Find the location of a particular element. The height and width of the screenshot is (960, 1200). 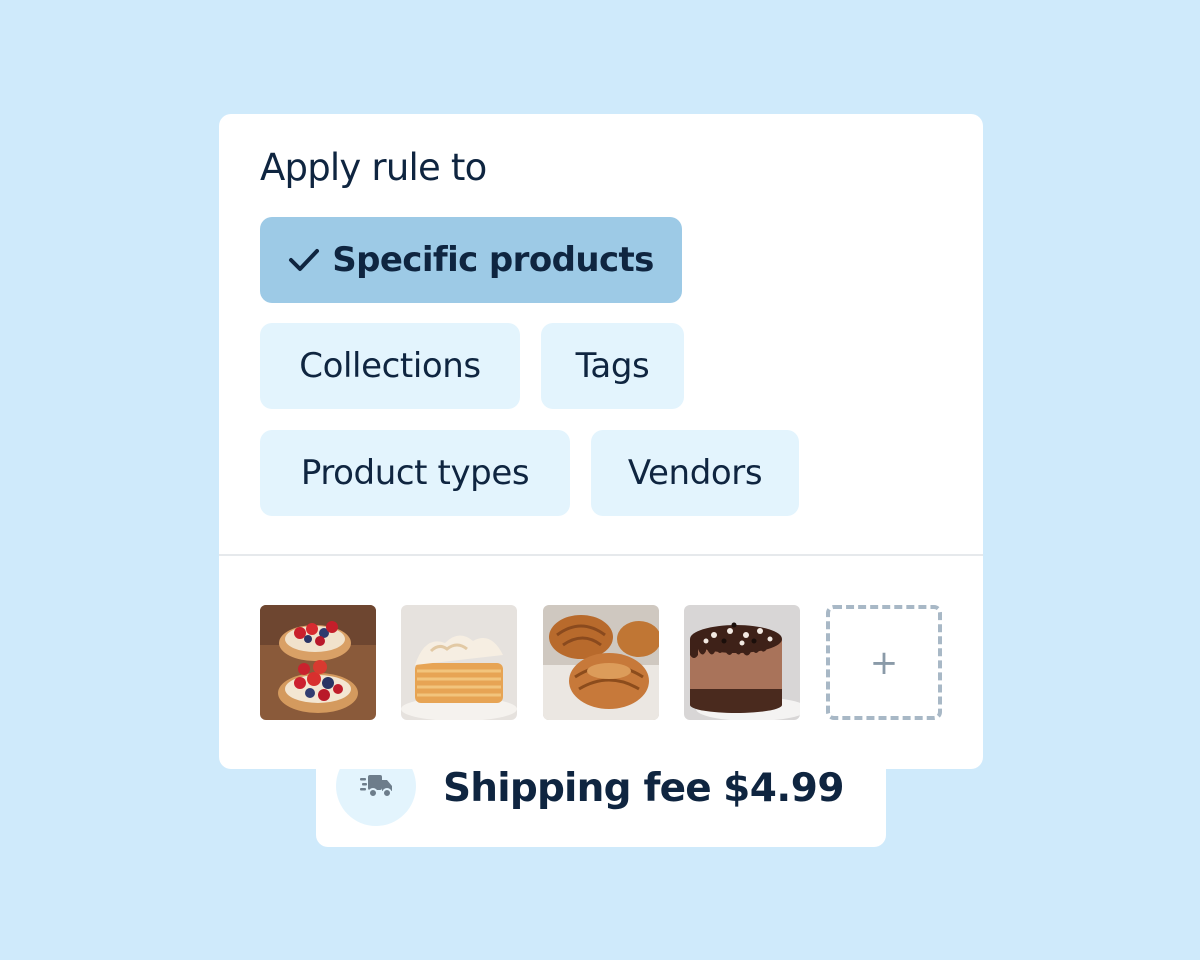

add-product-button: + is located at coordinates (884, 662).